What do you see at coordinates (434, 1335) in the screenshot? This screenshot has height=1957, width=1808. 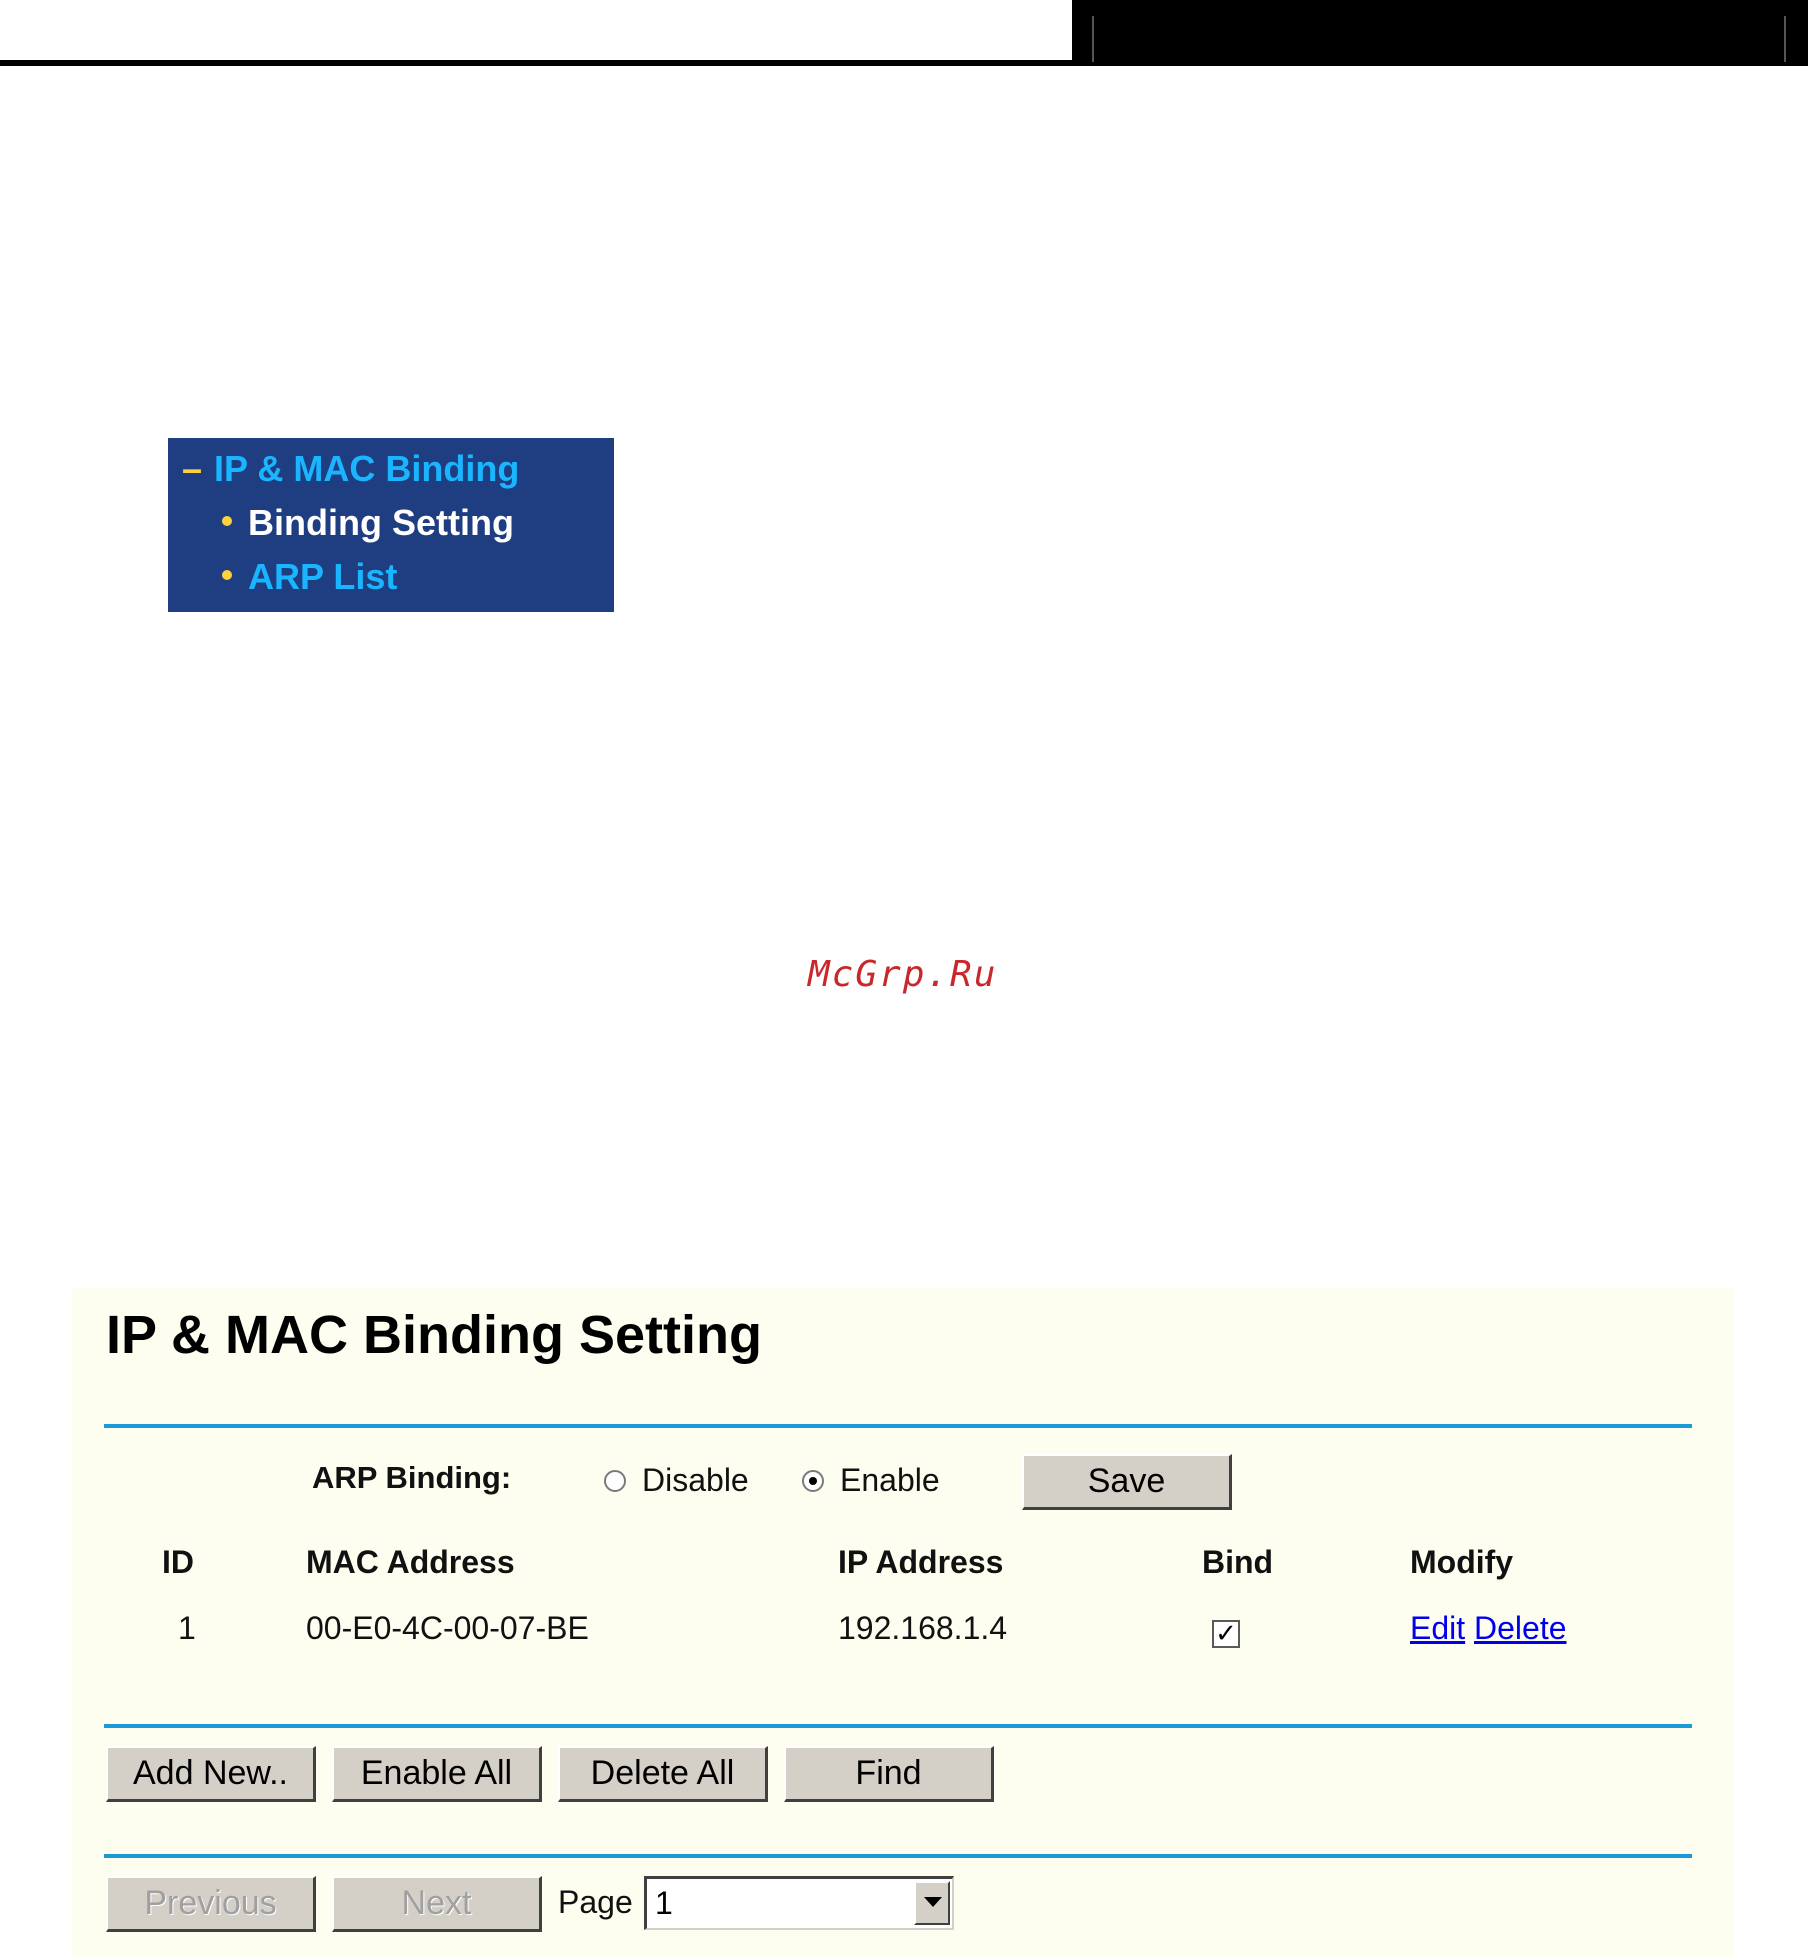 I see `page-title: IP & MAC Binding Setting` at bounding box center [434, 1335].